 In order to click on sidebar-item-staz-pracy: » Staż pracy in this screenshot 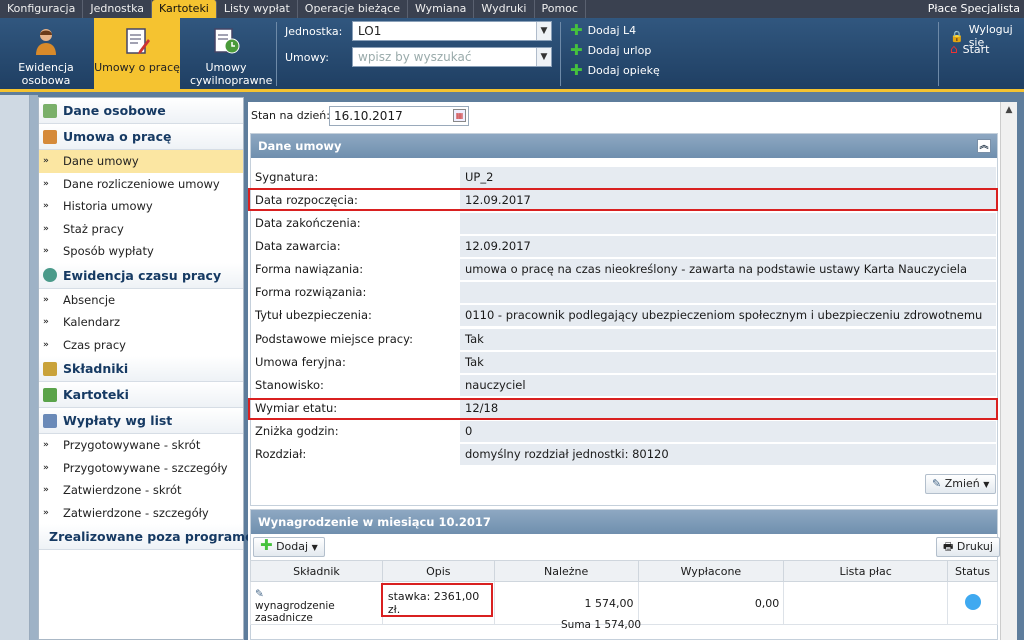, I will do `click(141, 229)`.